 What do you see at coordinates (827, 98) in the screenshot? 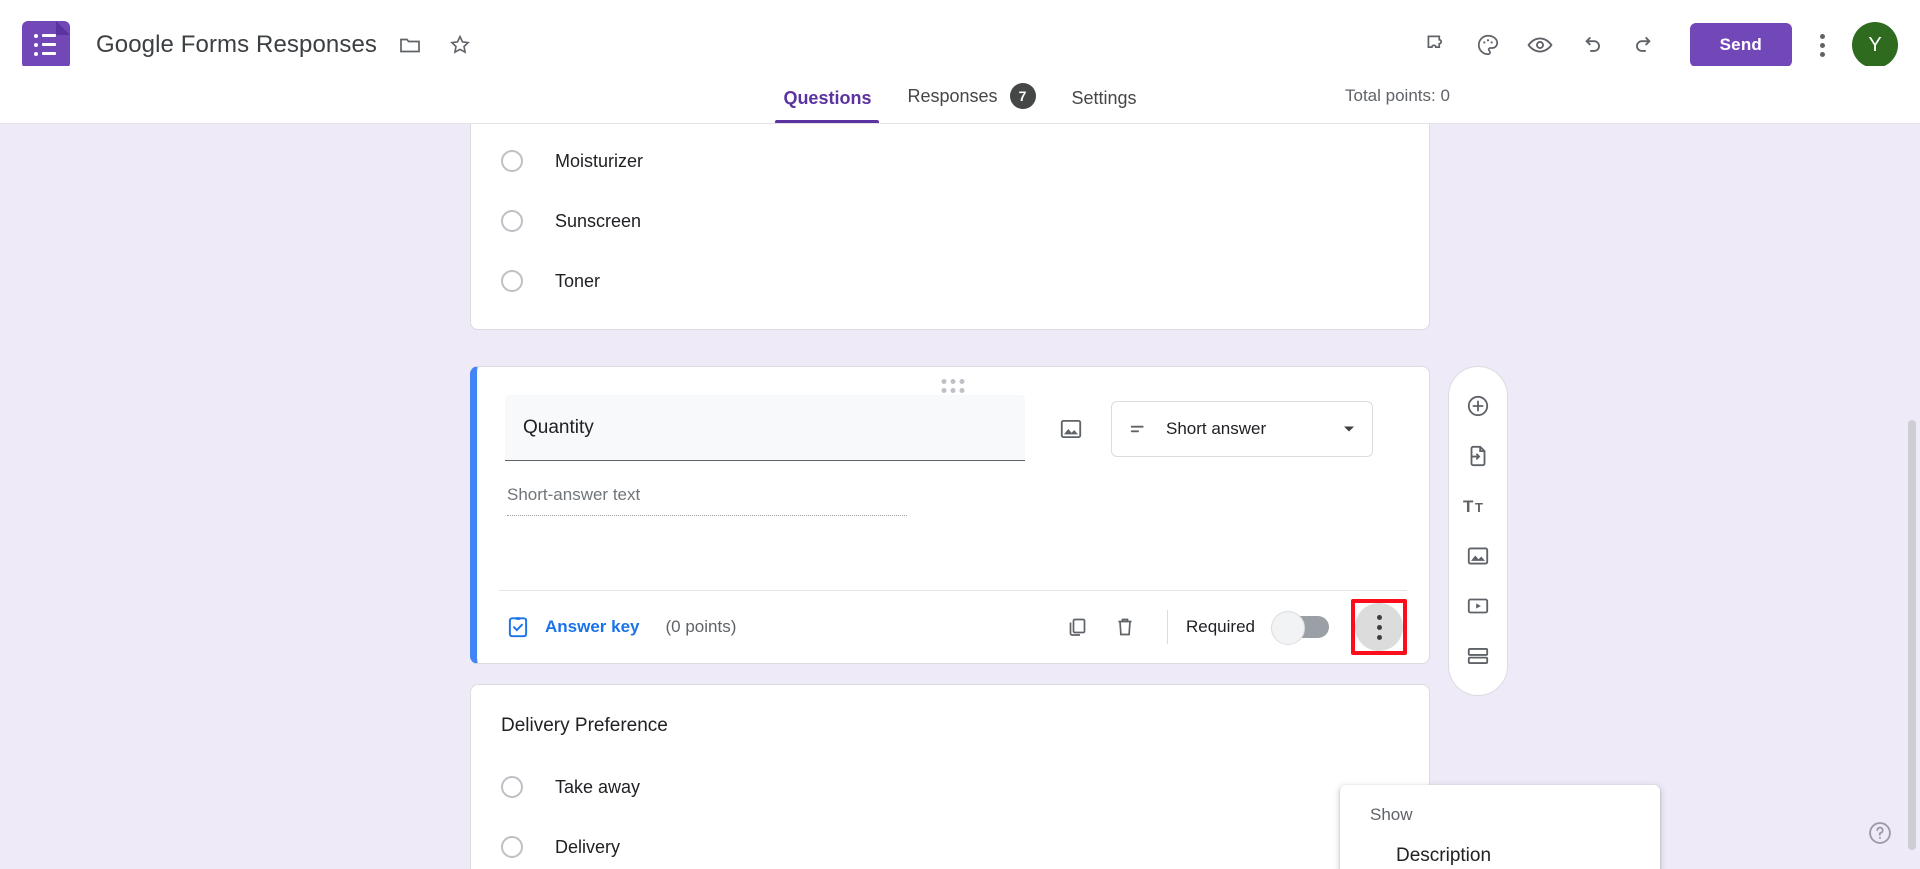
I see `tab-questions-label: Questions` at bounding box center [827, 98].